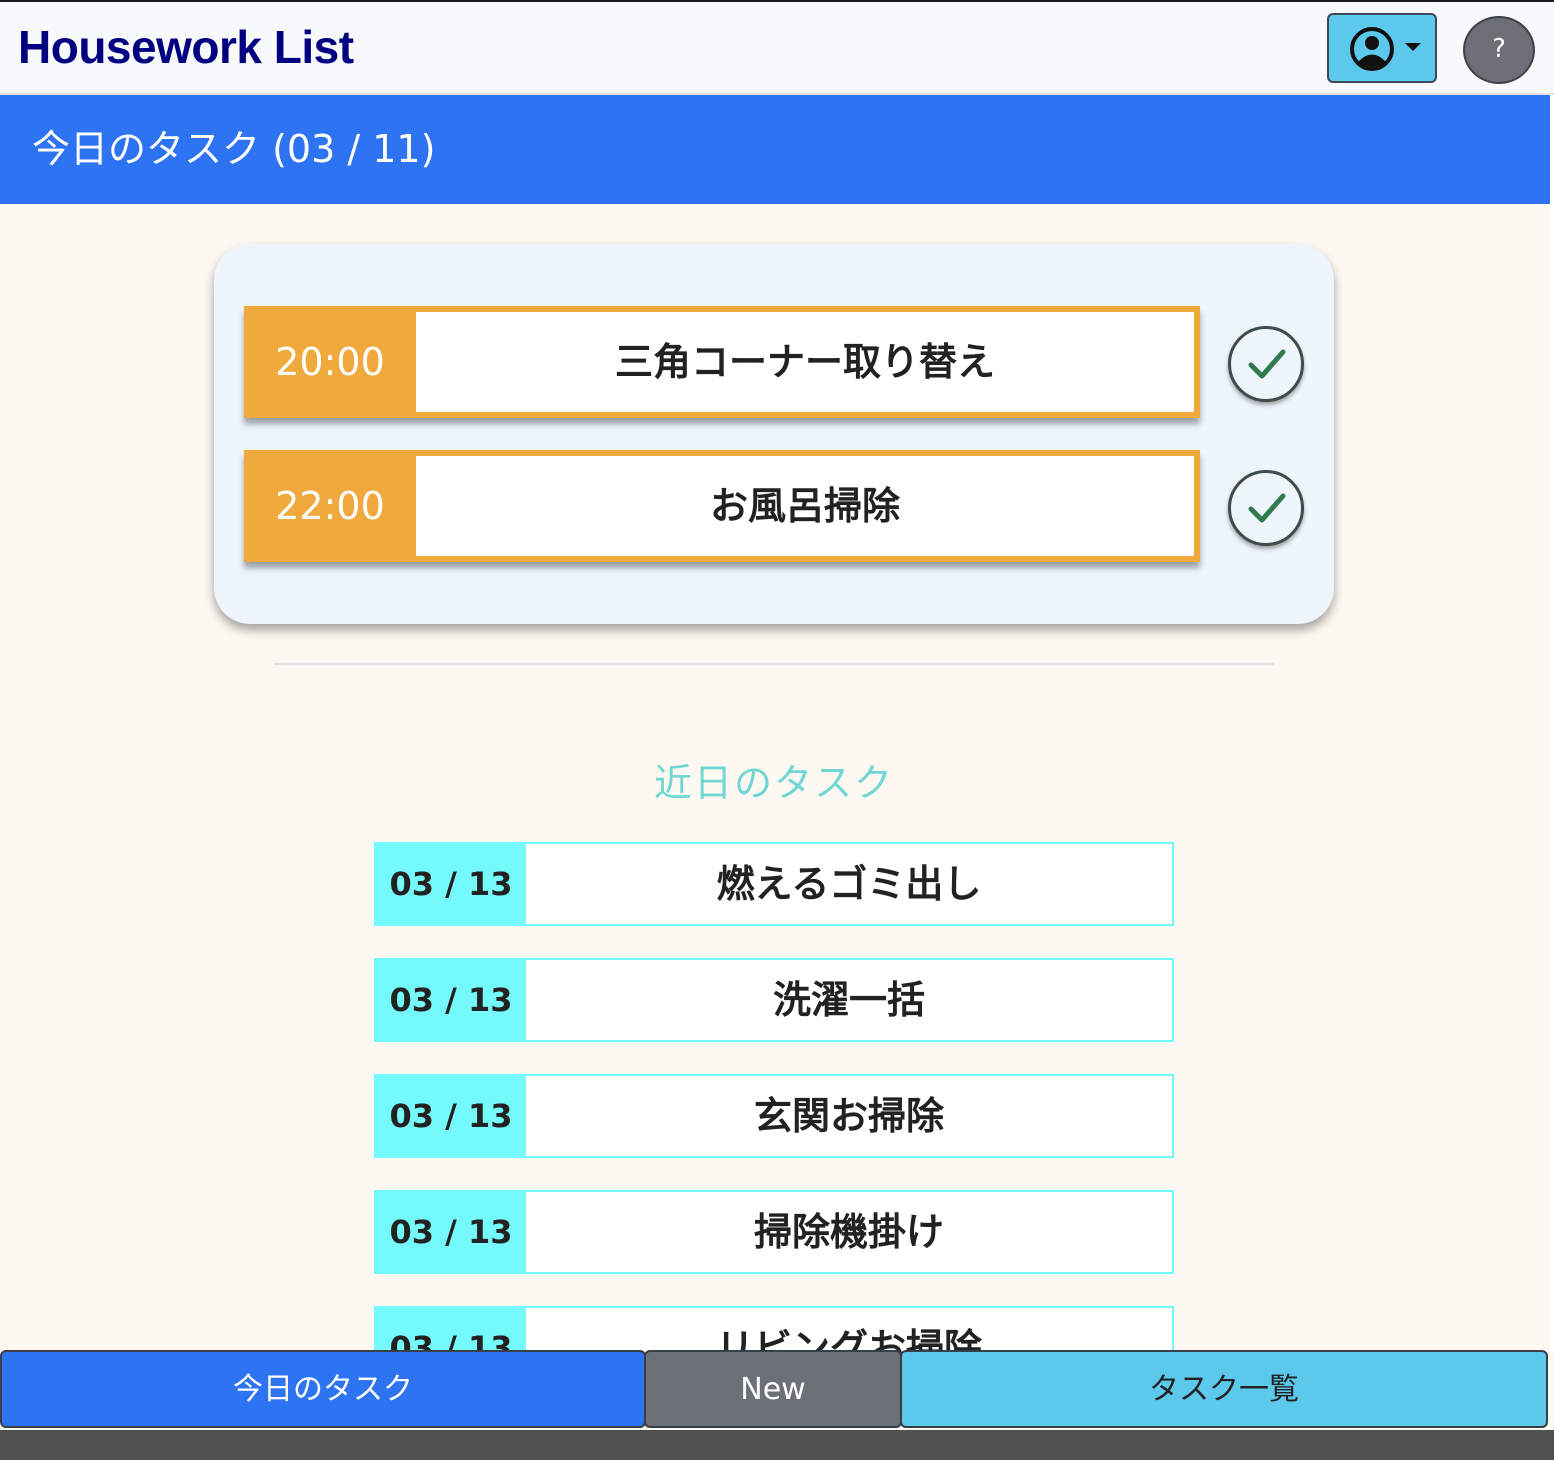  Describe the element at coordinates (330, 362) in the screenshot. I see `task-time: 20:00` at that location.